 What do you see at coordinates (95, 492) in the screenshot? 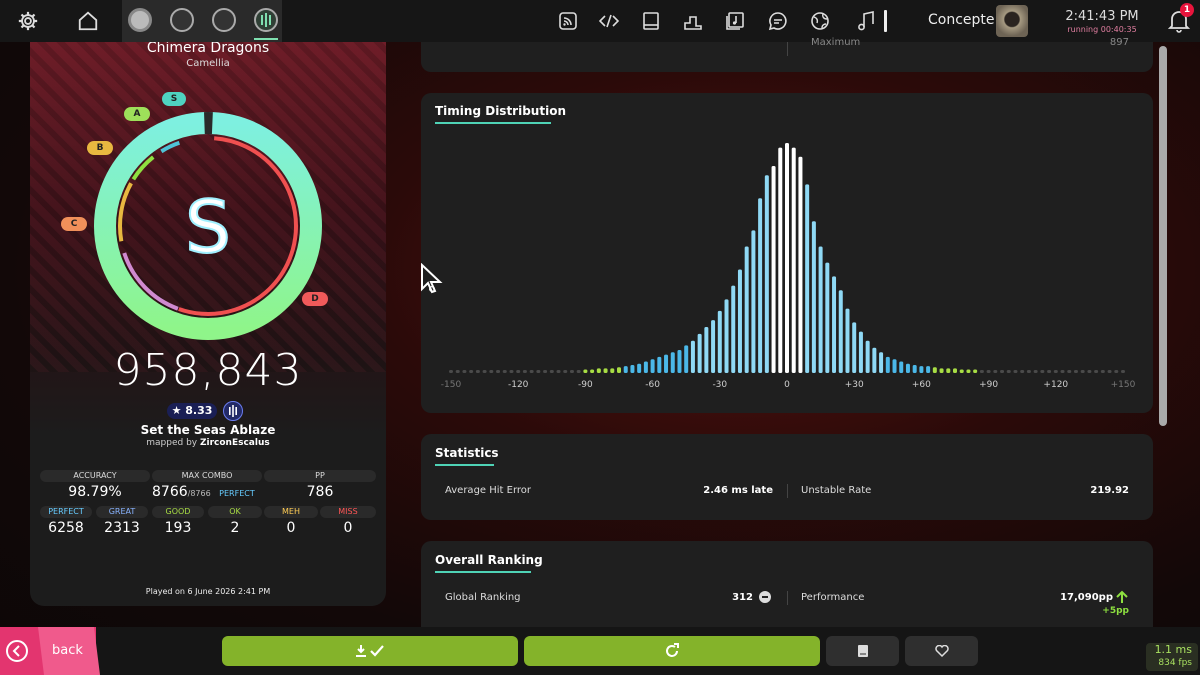
I see `accuracy-value: 98.79%` at bounding box center [95, 492].